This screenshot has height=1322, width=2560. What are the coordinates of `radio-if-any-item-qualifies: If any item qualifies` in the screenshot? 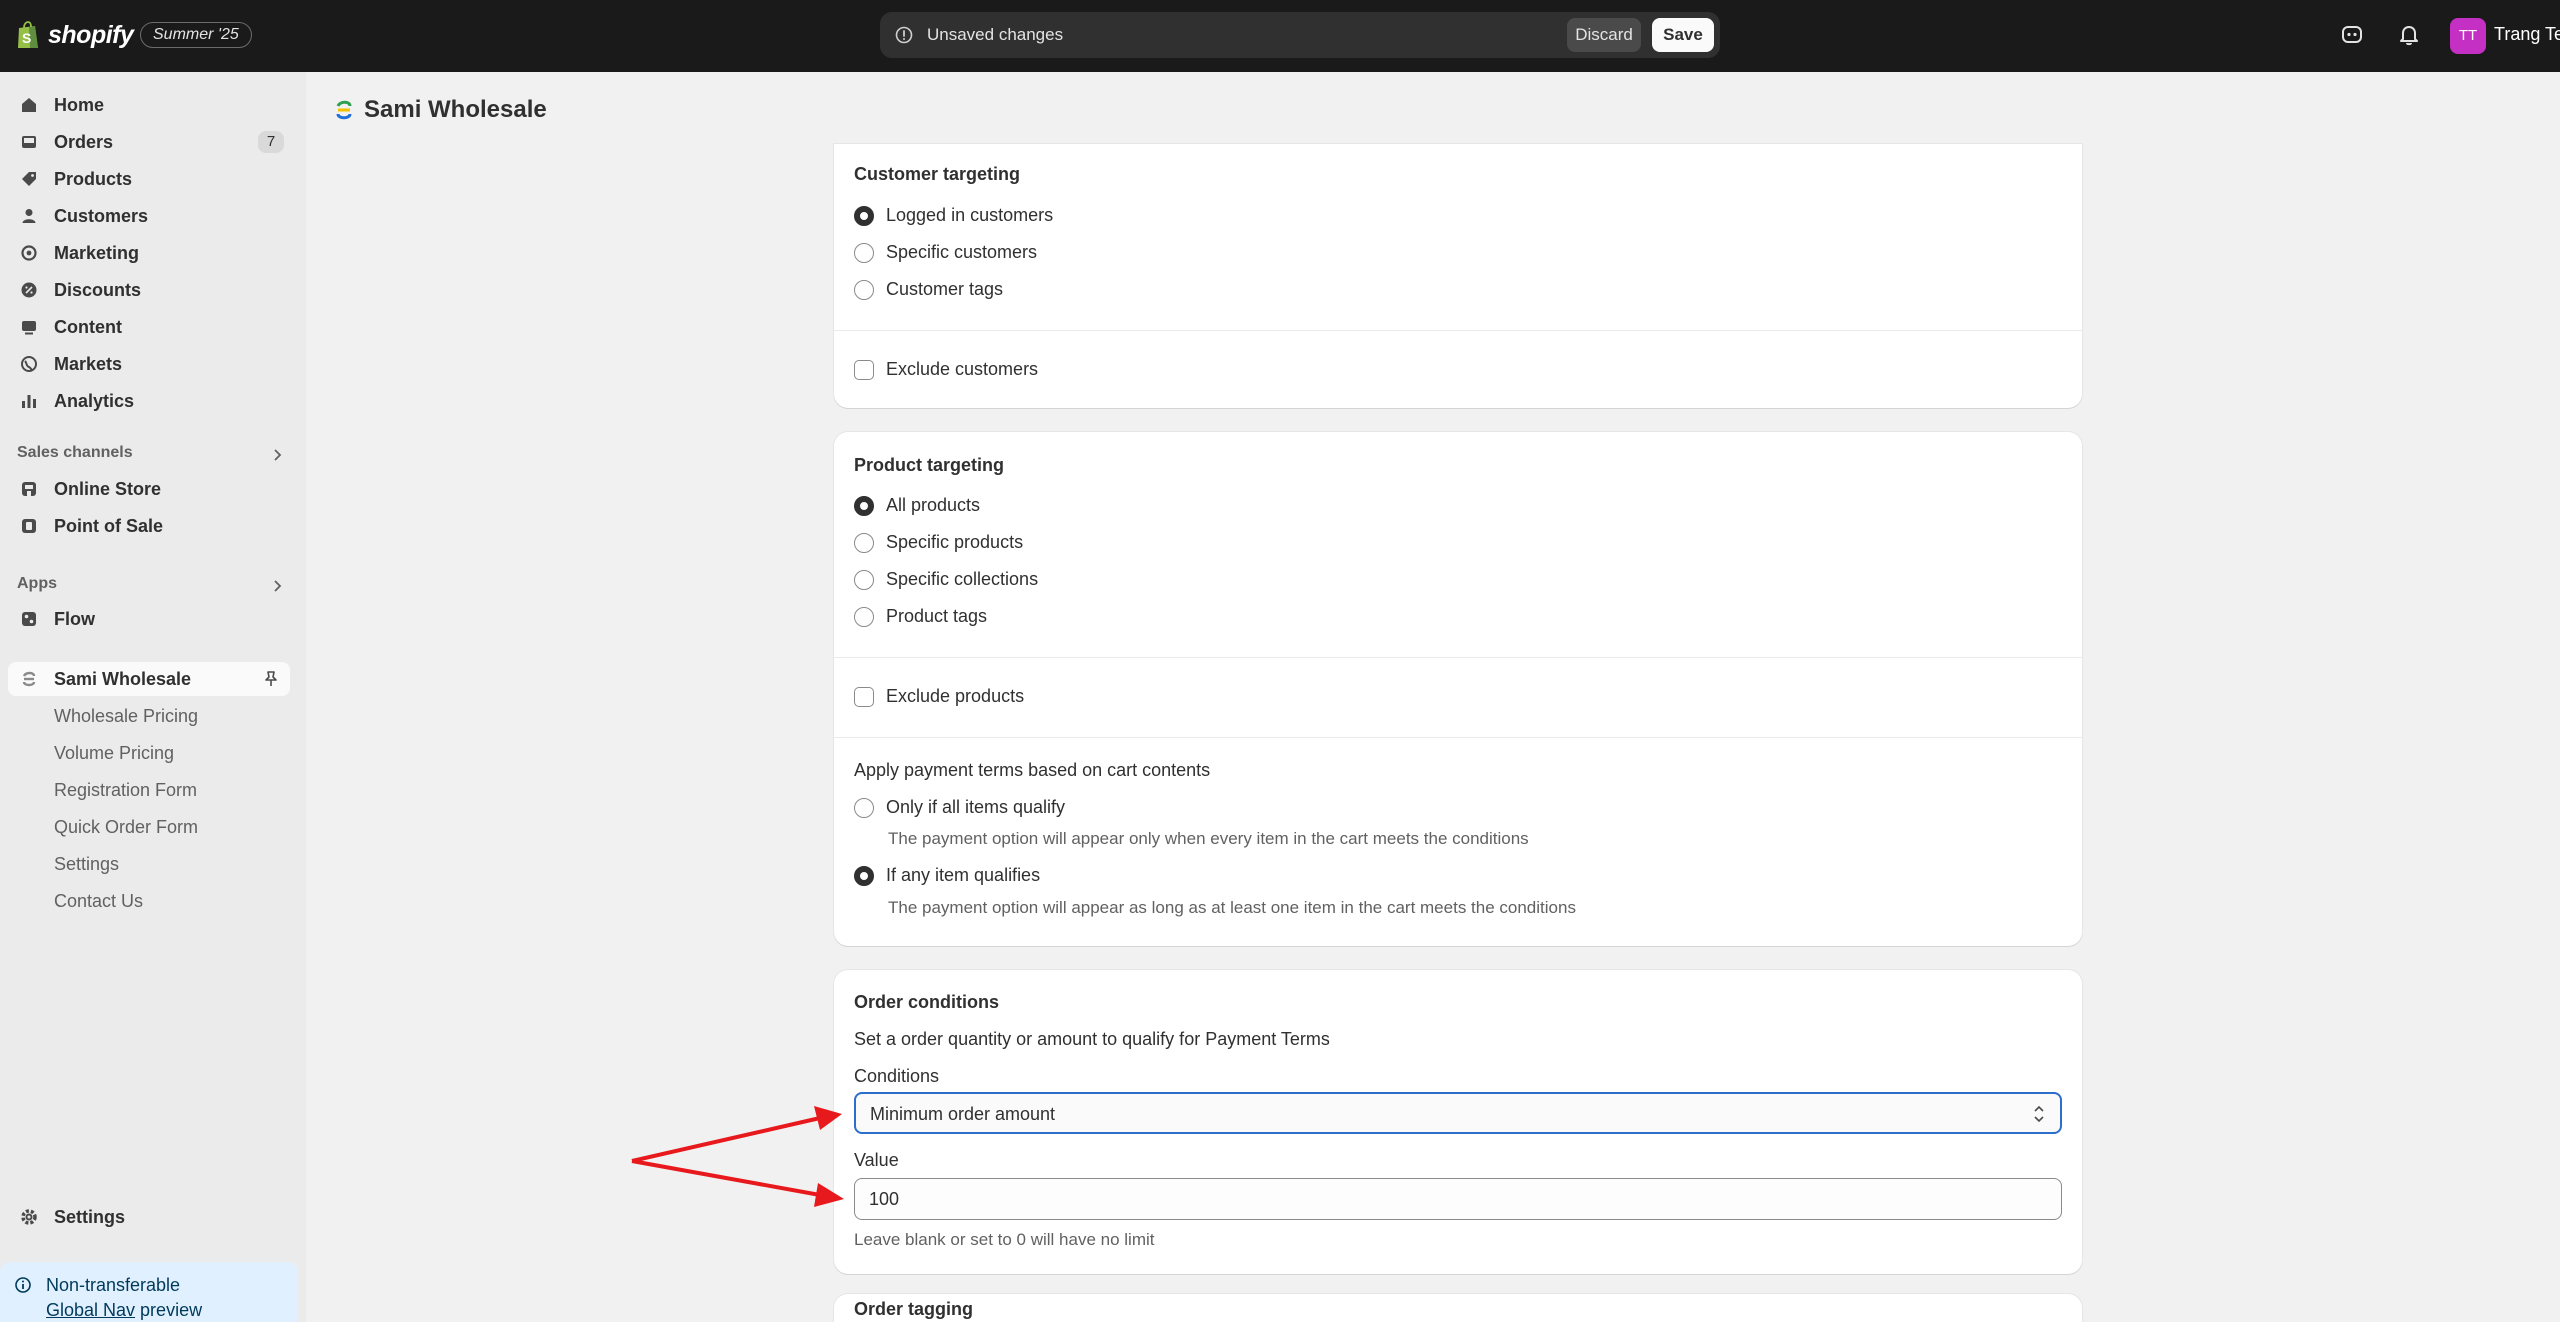 It's located at (947, 875).